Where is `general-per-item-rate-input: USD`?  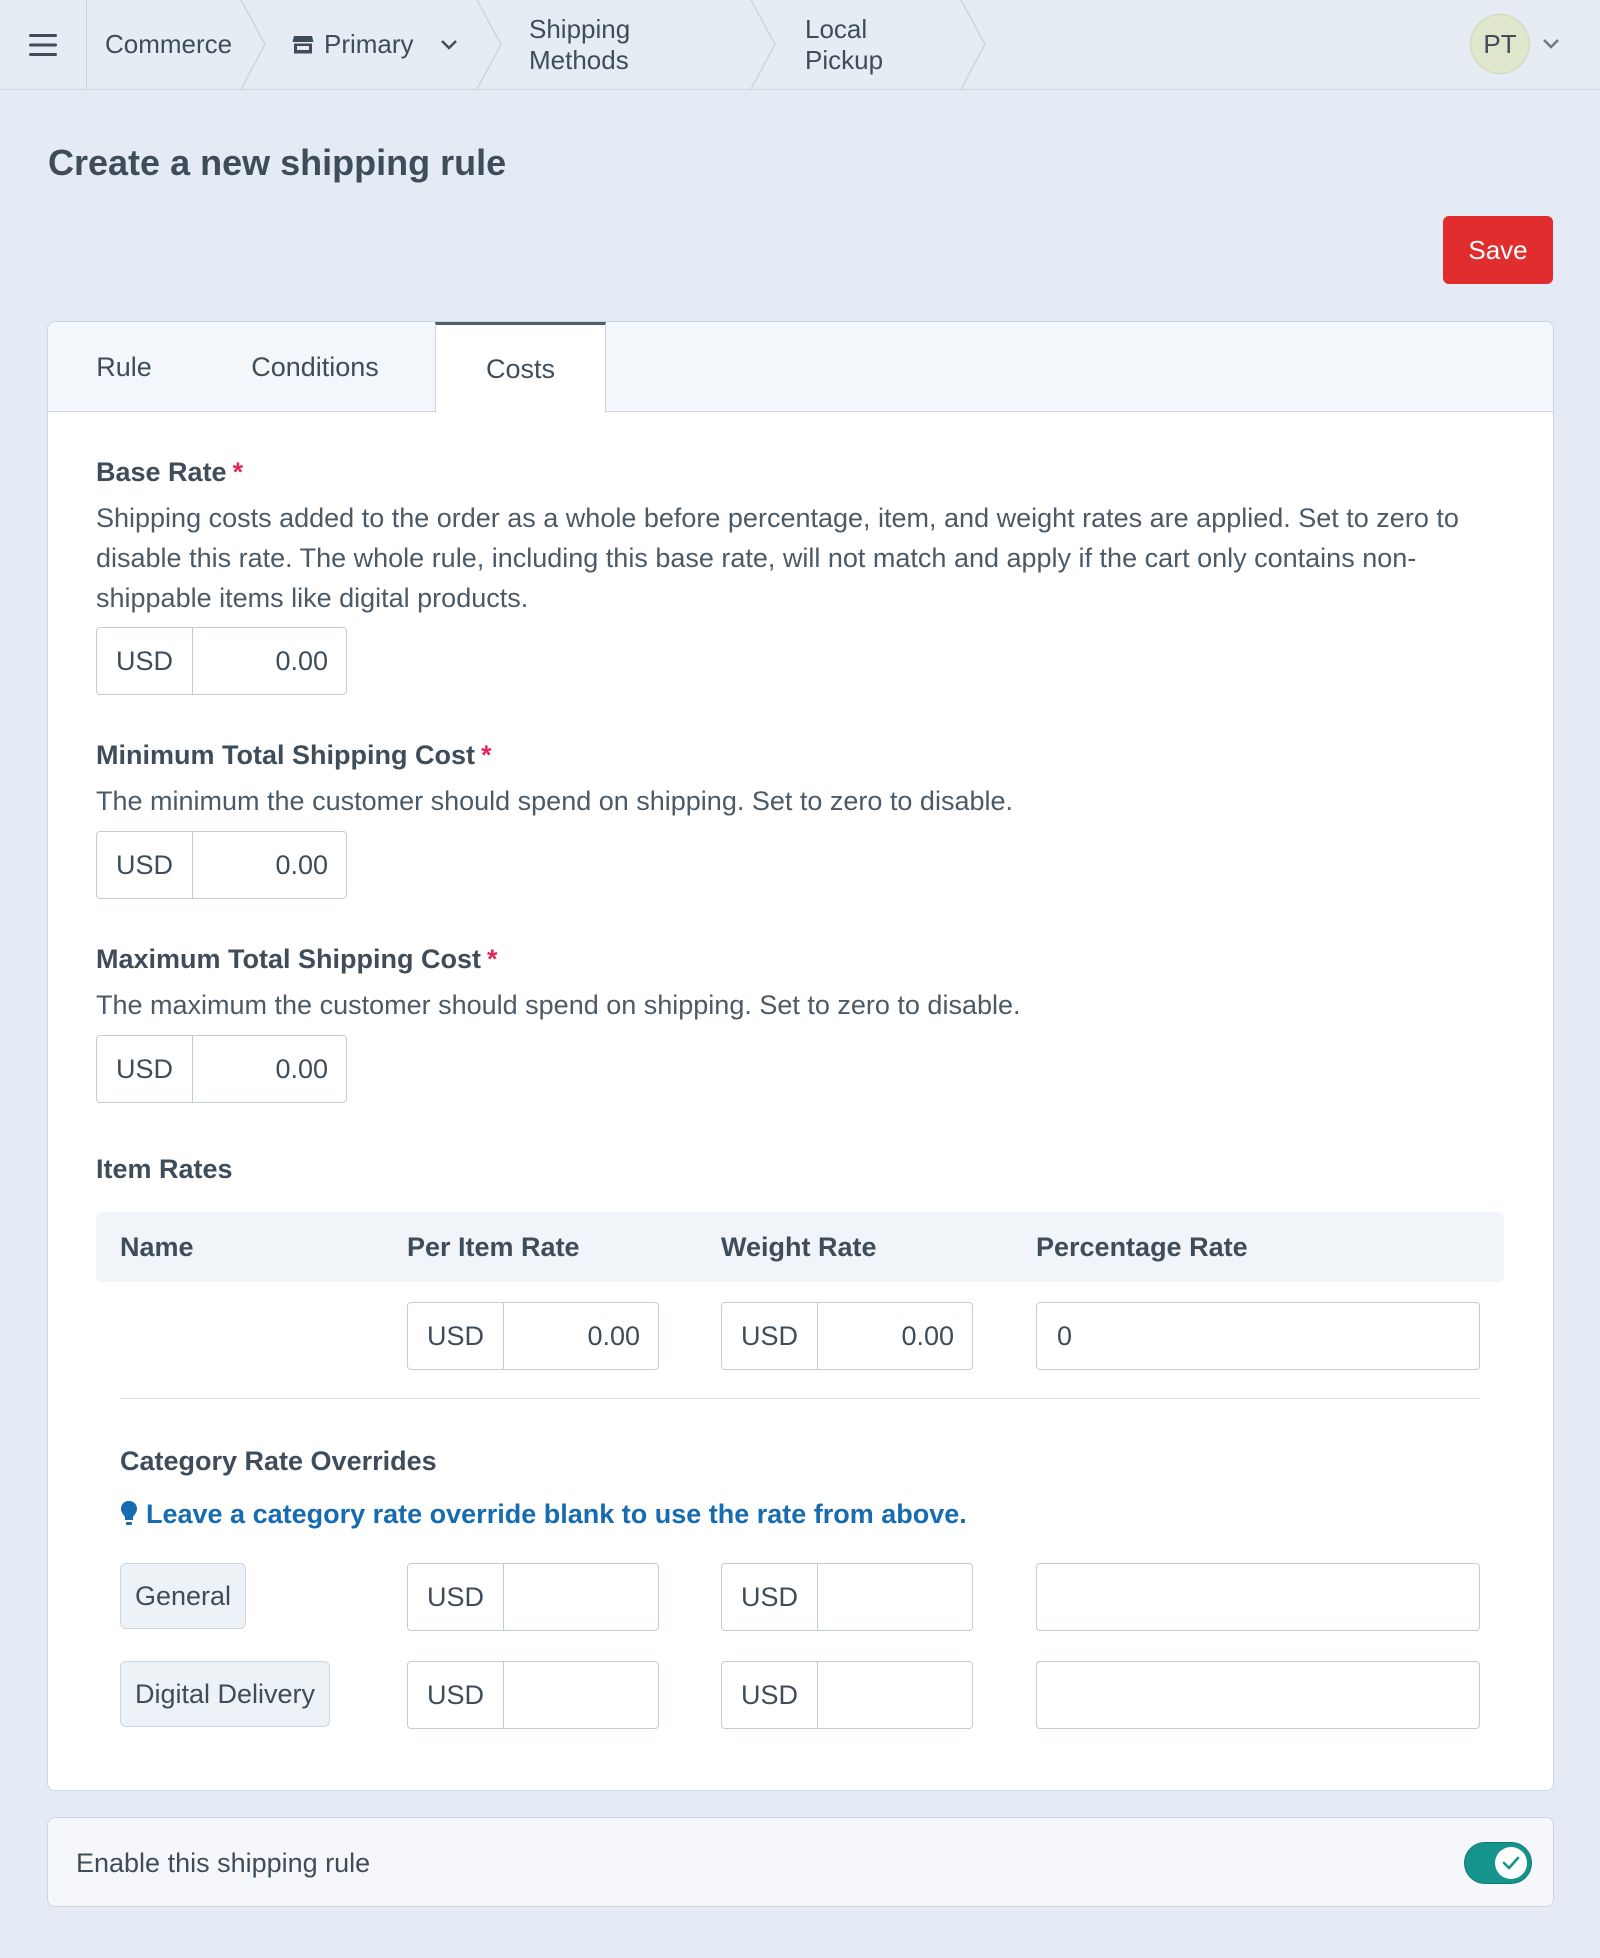
general-per-item-rate-input: USD is located at coordinates (533, 1597).